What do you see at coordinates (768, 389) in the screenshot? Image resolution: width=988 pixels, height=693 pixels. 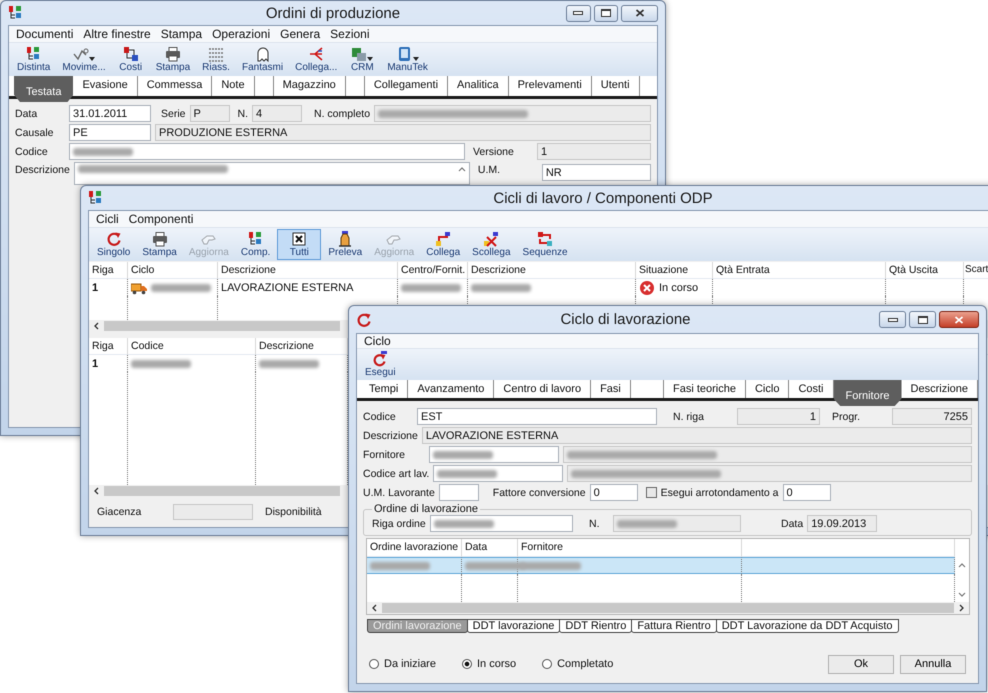 I see `tab: Ciclo` at bounding box center [768, 389].